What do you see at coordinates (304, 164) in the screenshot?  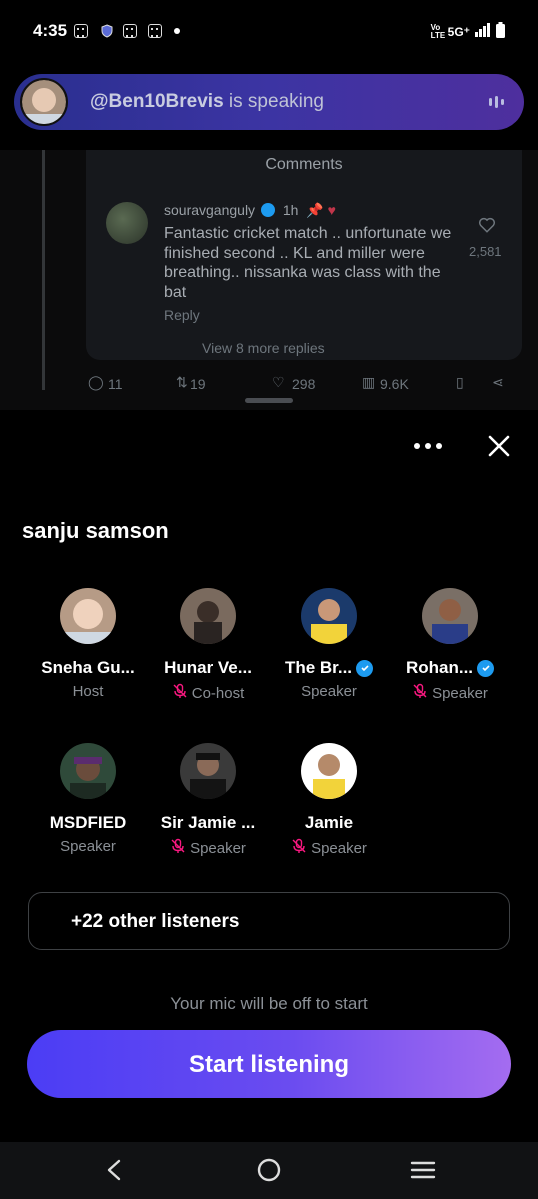 I see `comments-title: Comments` at bounding box center [304, 164].